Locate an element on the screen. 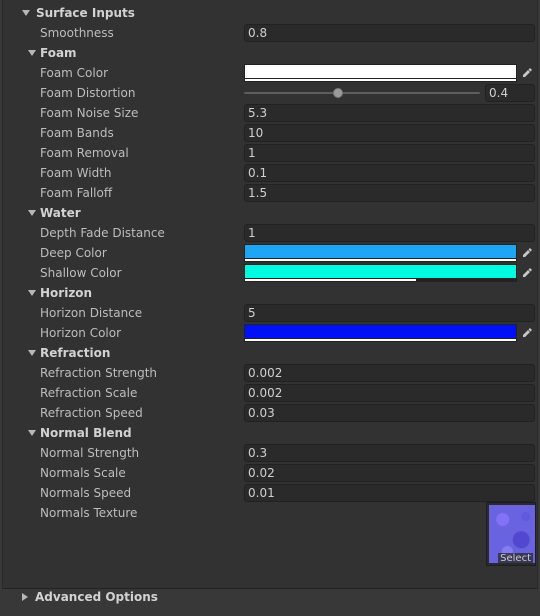 The image size is (540, 616). refraction-speed-row: Refraction Speed 0.03 is located at coordinates (271, 413).